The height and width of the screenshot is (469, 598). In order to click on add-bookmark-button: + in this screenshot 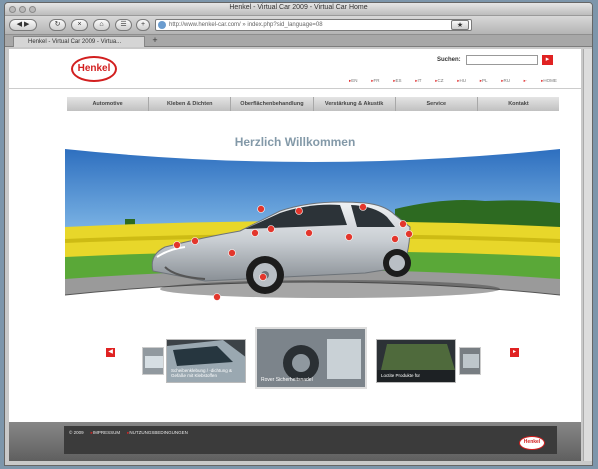, I will do `click(143, 25)`.